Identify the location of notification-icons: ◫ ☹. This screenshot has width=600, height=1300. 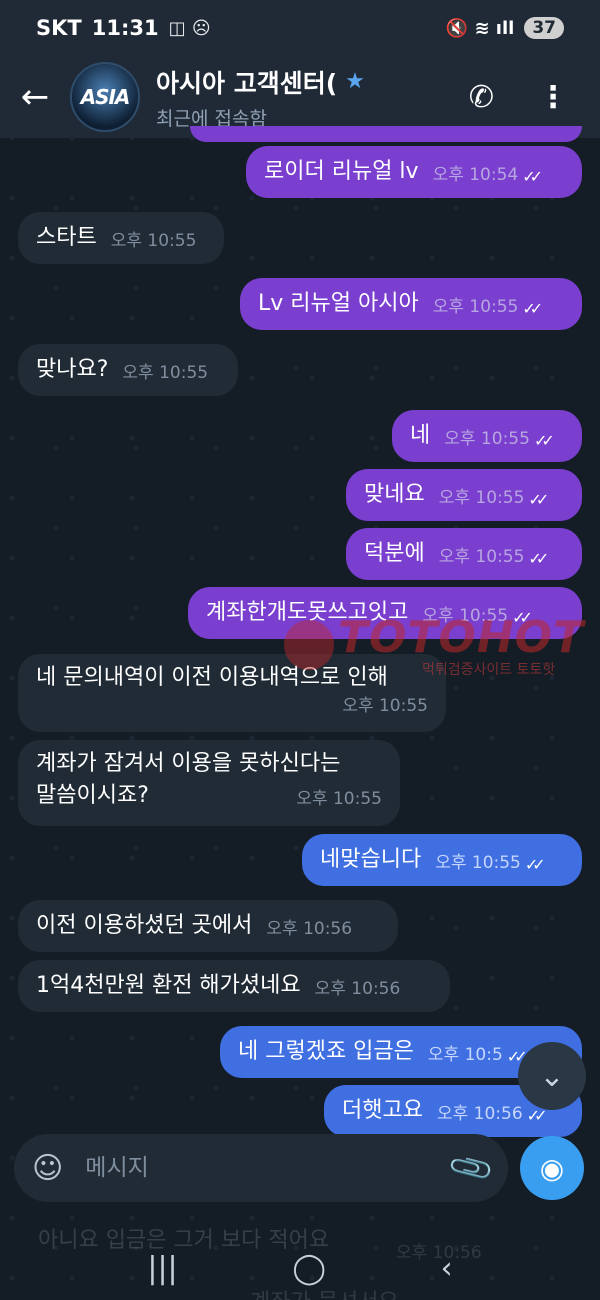
(189, 28).